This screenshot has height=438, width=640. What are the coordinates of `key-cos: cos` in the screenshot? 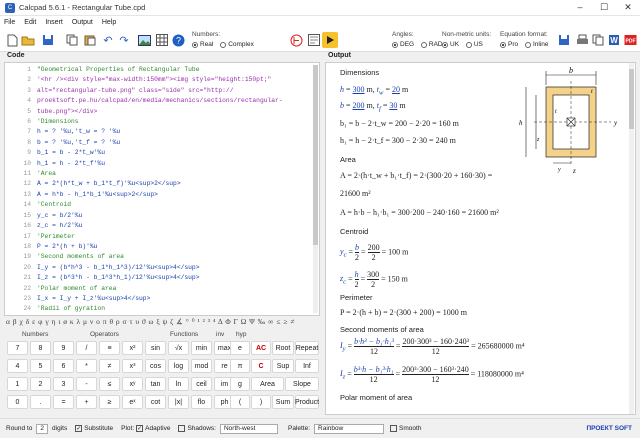 It's located at (155, 366).